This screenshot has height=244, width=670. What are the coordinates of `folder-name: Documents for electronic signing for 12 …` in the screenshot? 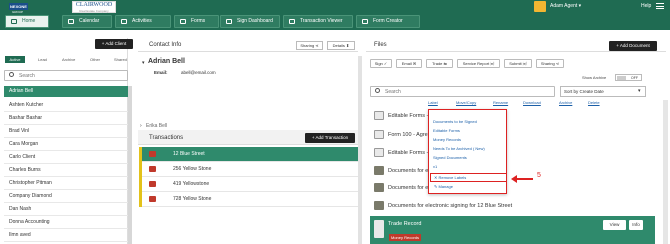 It's located at (450, 206).